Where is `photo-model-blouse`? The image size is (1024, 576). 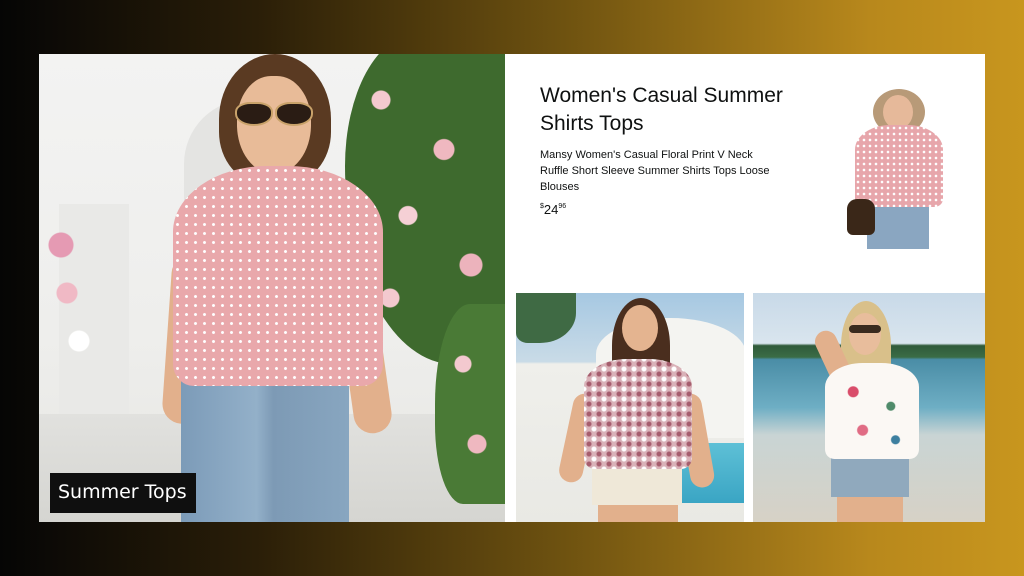
photo-model-blouse is located at coordinates (638, 414).